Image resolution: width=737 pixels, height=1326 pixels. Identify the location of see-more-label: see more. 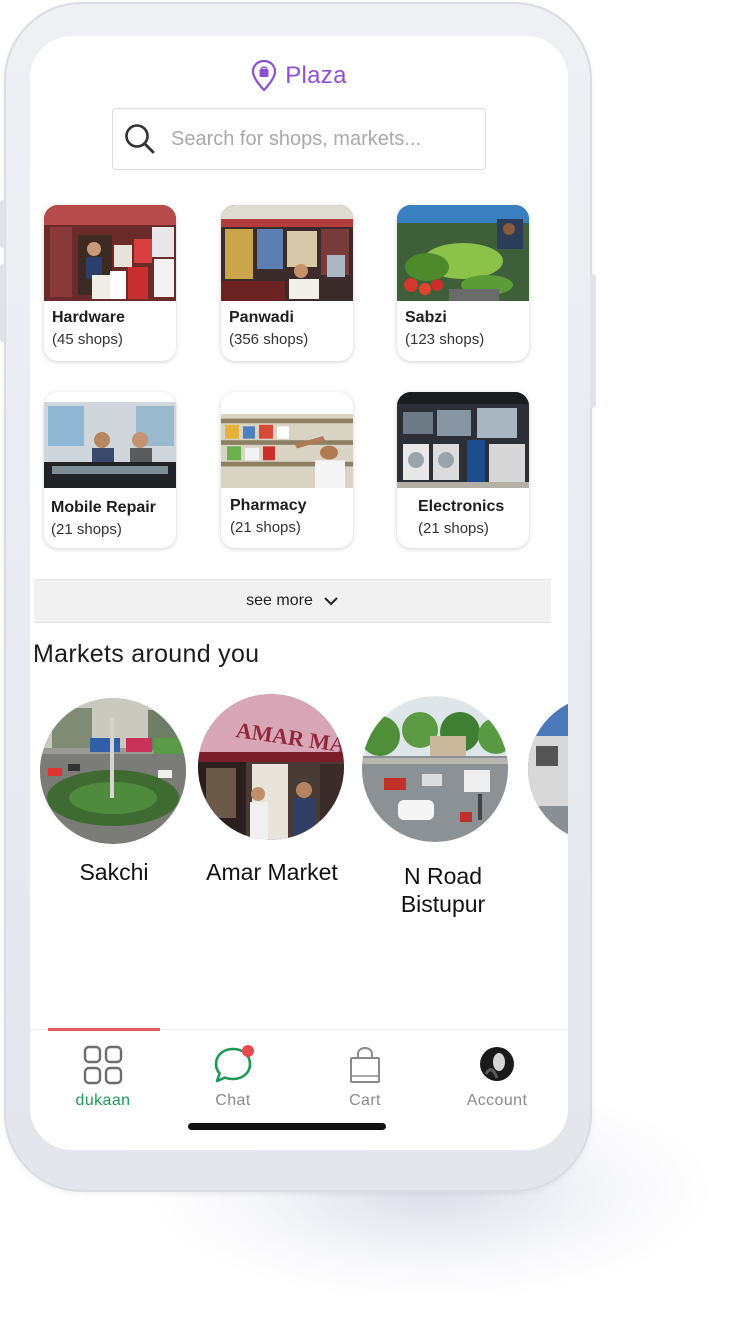
(279, 600).